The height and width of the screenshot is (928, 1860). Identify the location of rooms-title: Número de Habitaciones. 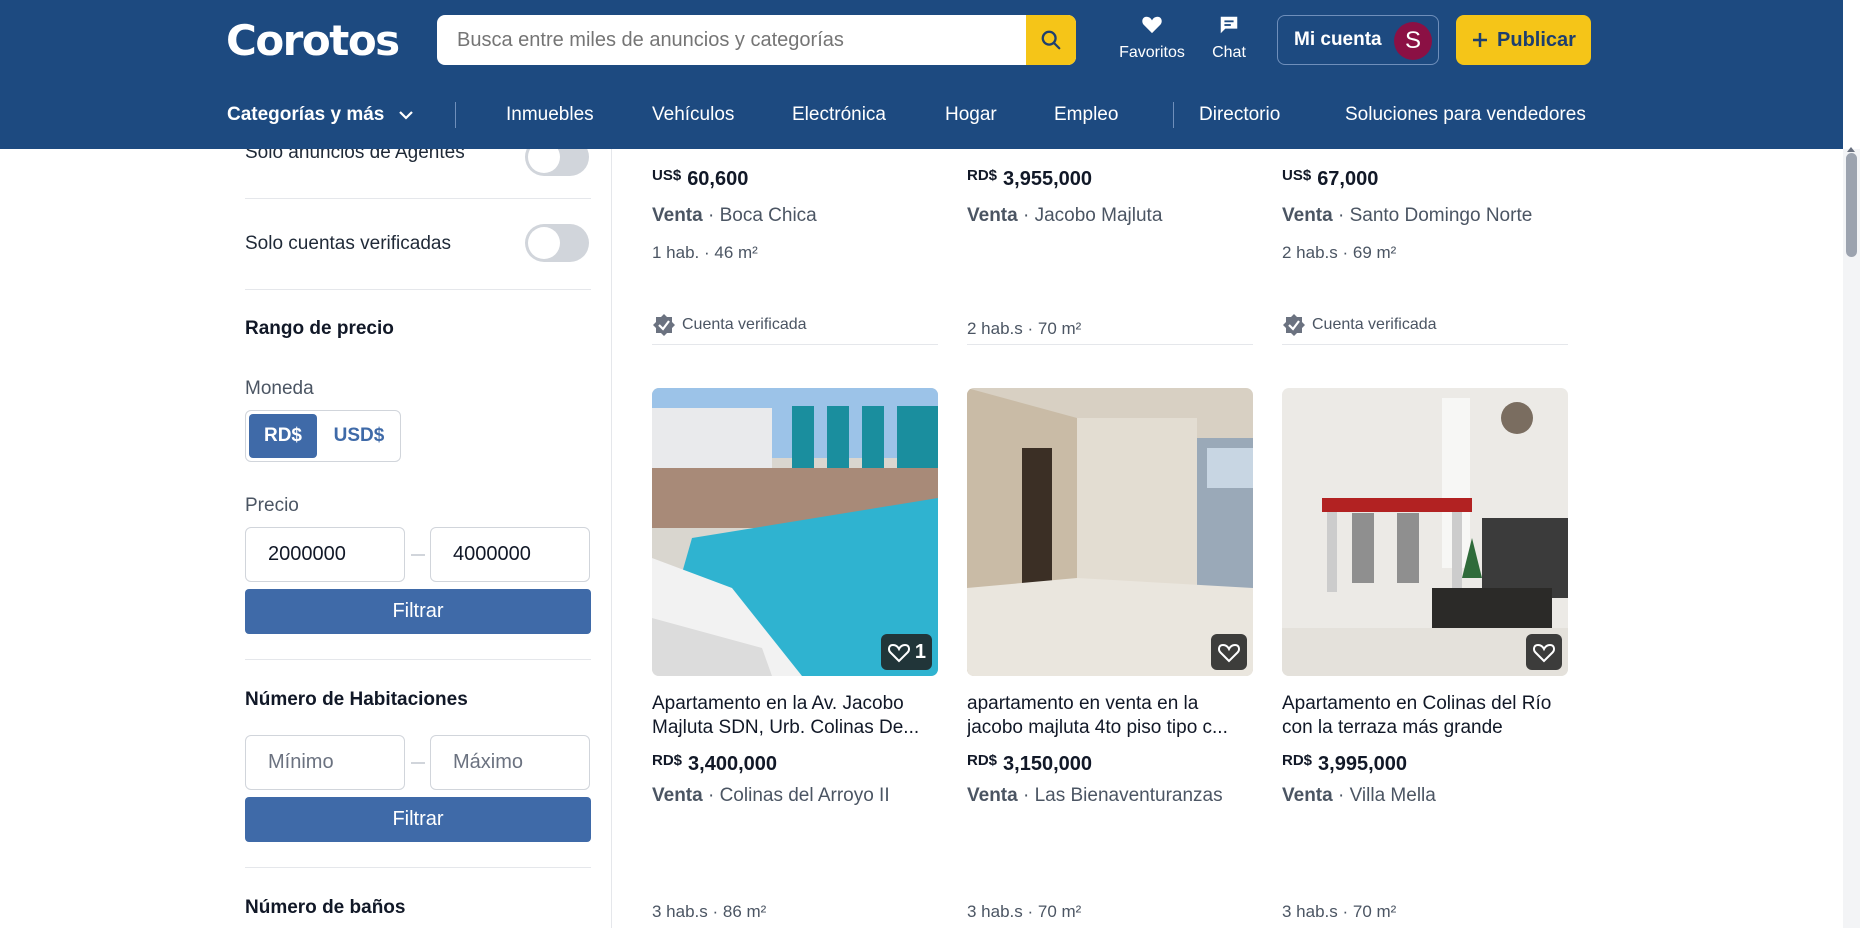
(356, 699).